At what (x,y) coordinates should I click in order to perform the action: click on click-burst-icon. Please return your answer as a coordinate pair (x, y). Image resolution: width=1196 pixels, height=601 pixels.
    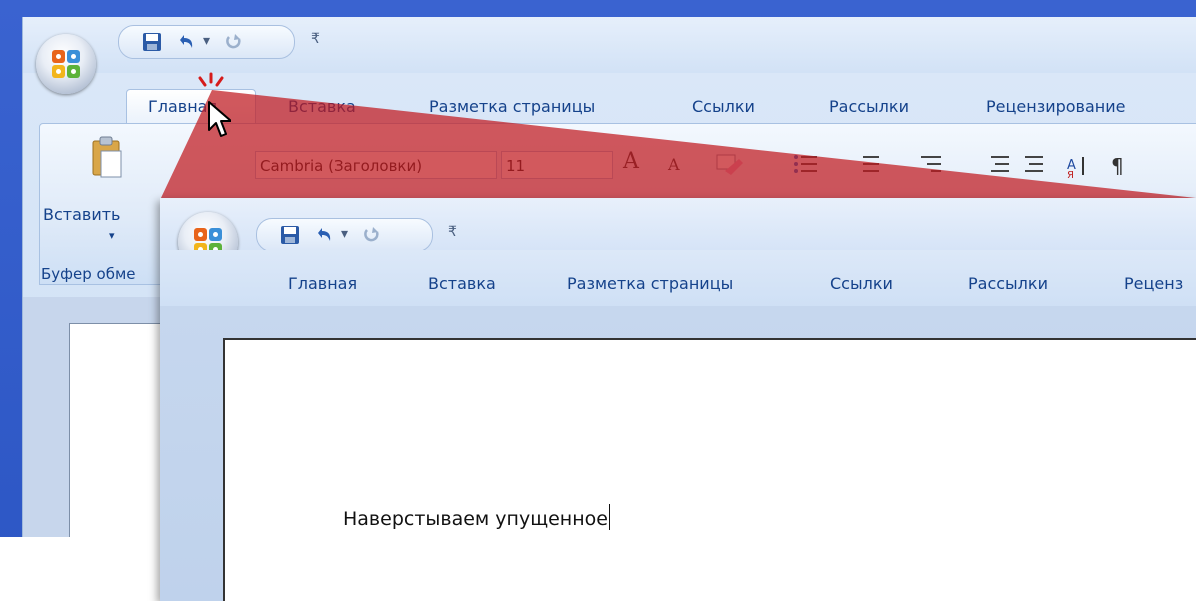
    Looking at the image, I should click on (211, 79).